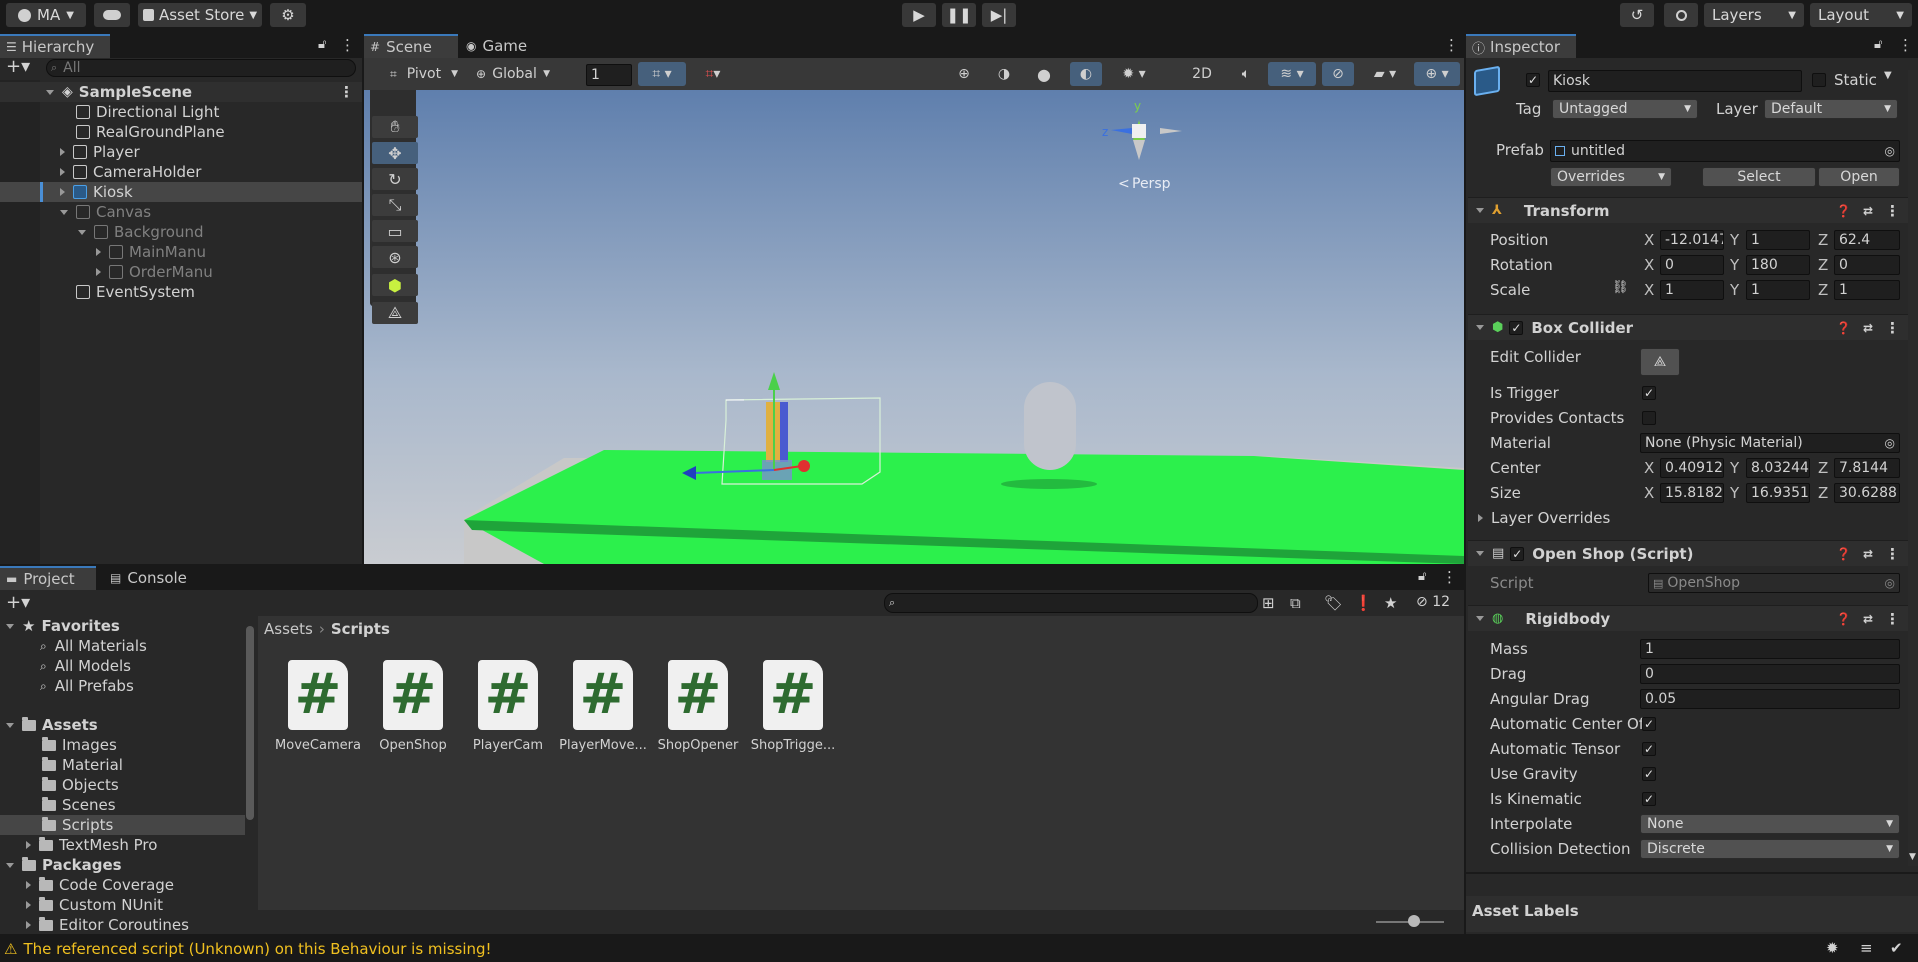 The height and width of the screenshot is (962, 1918). What do you see at coordinates (395, 313) in the screenshot?
I see `edit-collider-tool: ⟁` at bounding box center [395, 313].